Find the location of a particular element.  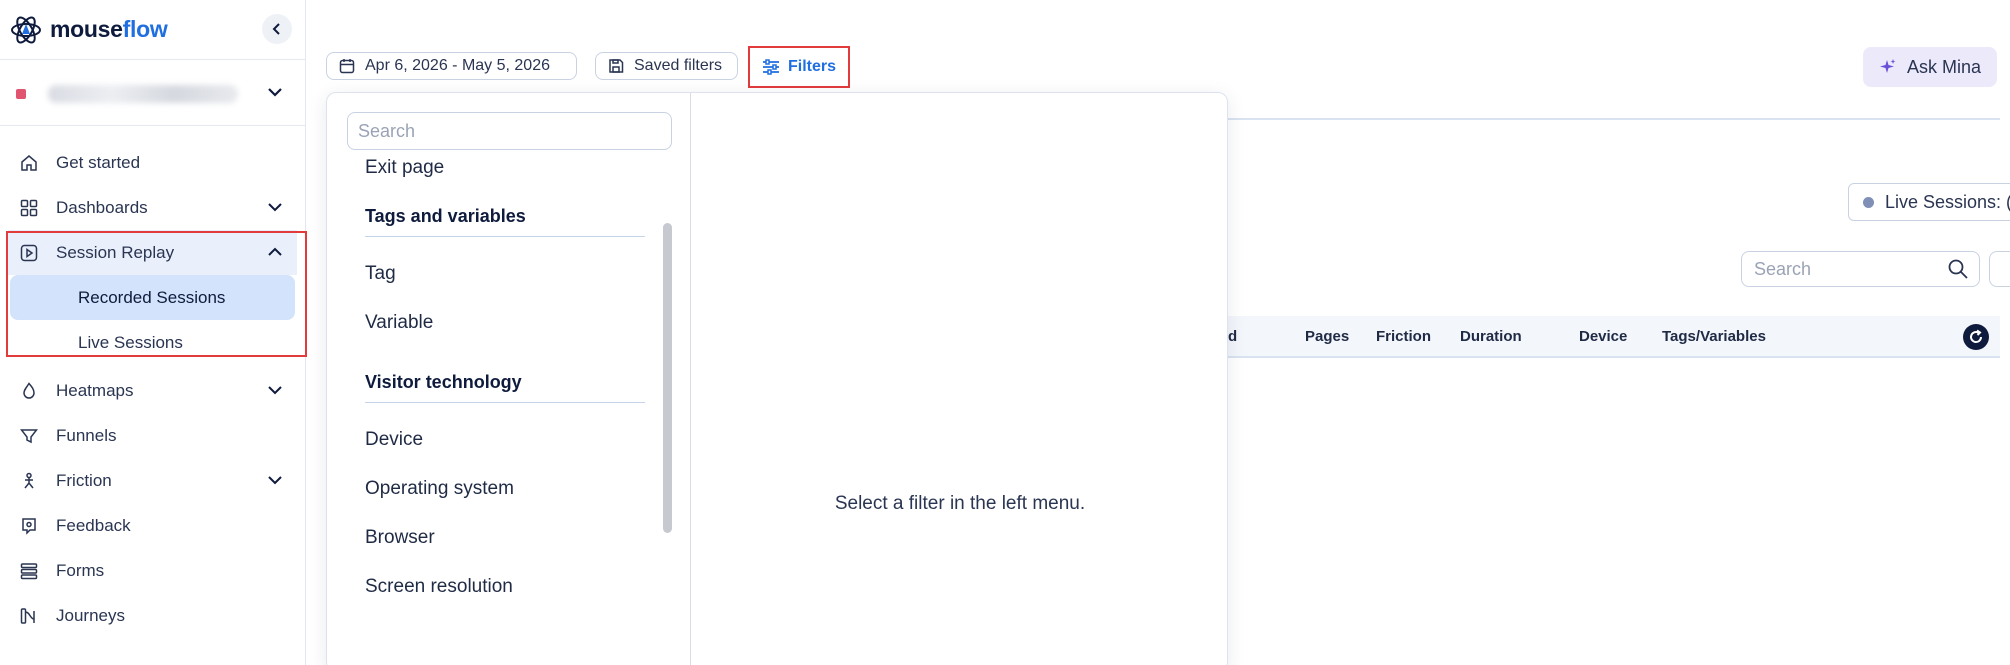

filter-option-label: Operating system is located at coordinates (439, 488).